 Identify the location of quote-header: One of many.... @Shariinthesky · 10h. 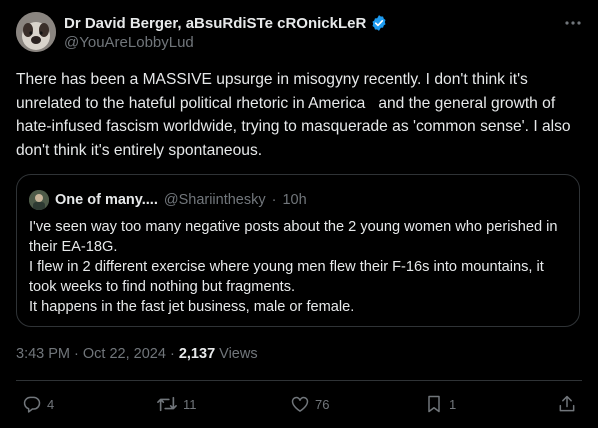
(168, 200).